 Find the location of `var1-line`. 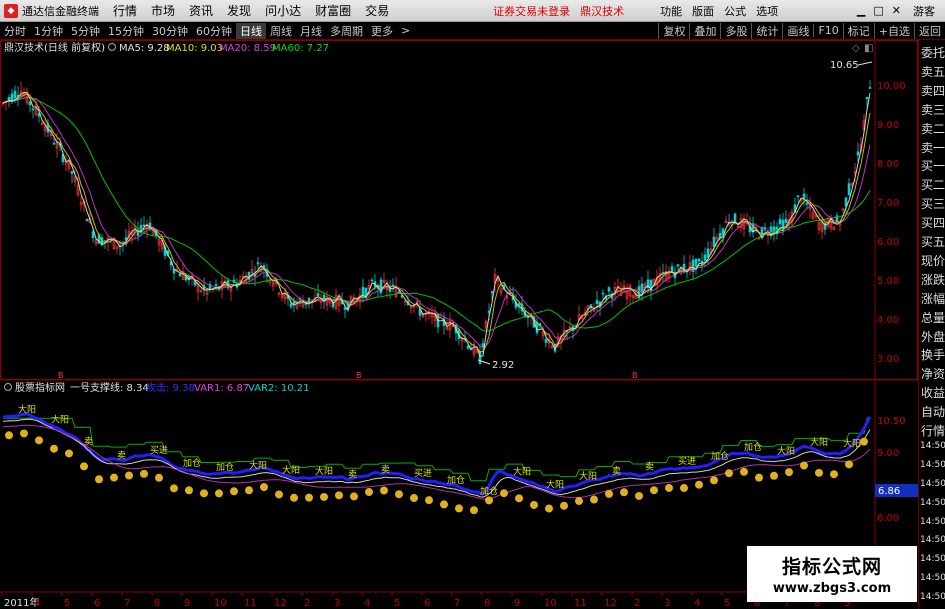

var1-line is located at coordinates (436, 462).